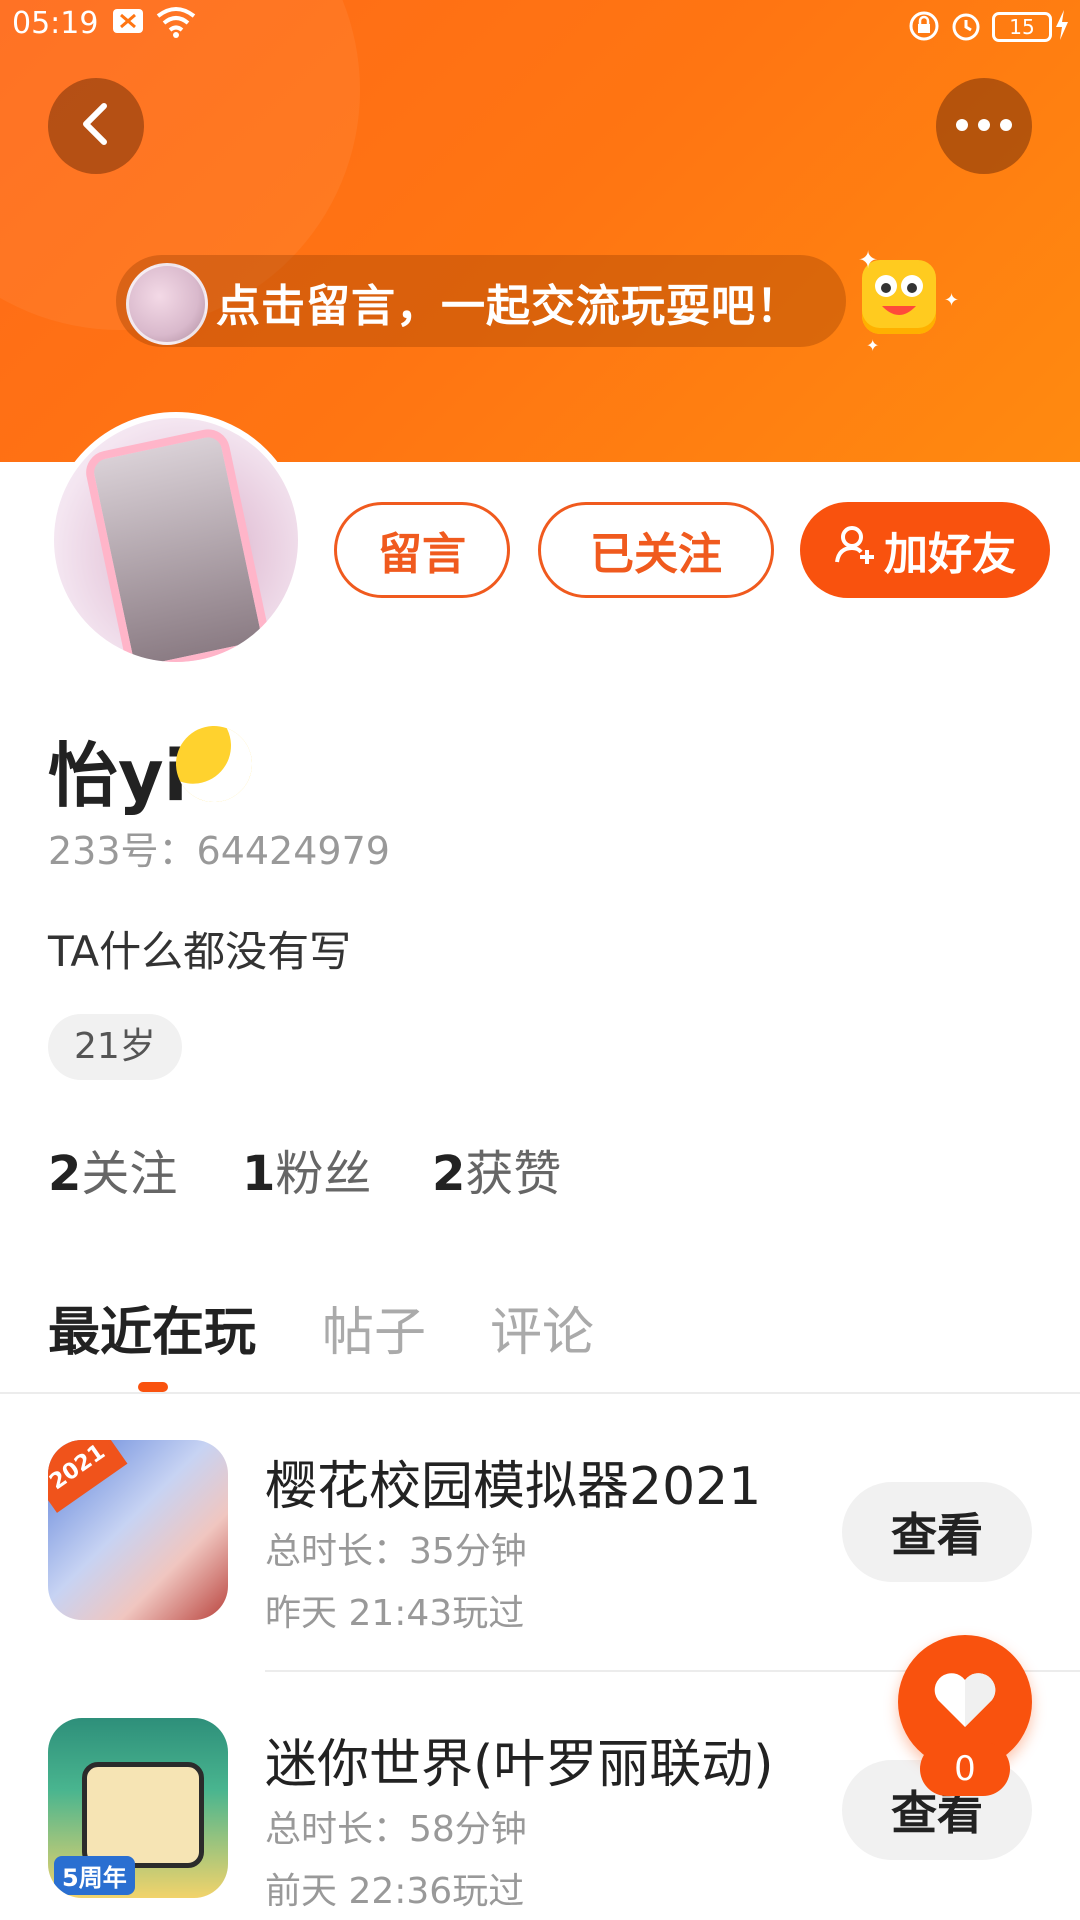 Image resolution: width=1080 pixels, height=1920 pixels. I want to click on stat-likes: 2获赞, so click(496, 1169).